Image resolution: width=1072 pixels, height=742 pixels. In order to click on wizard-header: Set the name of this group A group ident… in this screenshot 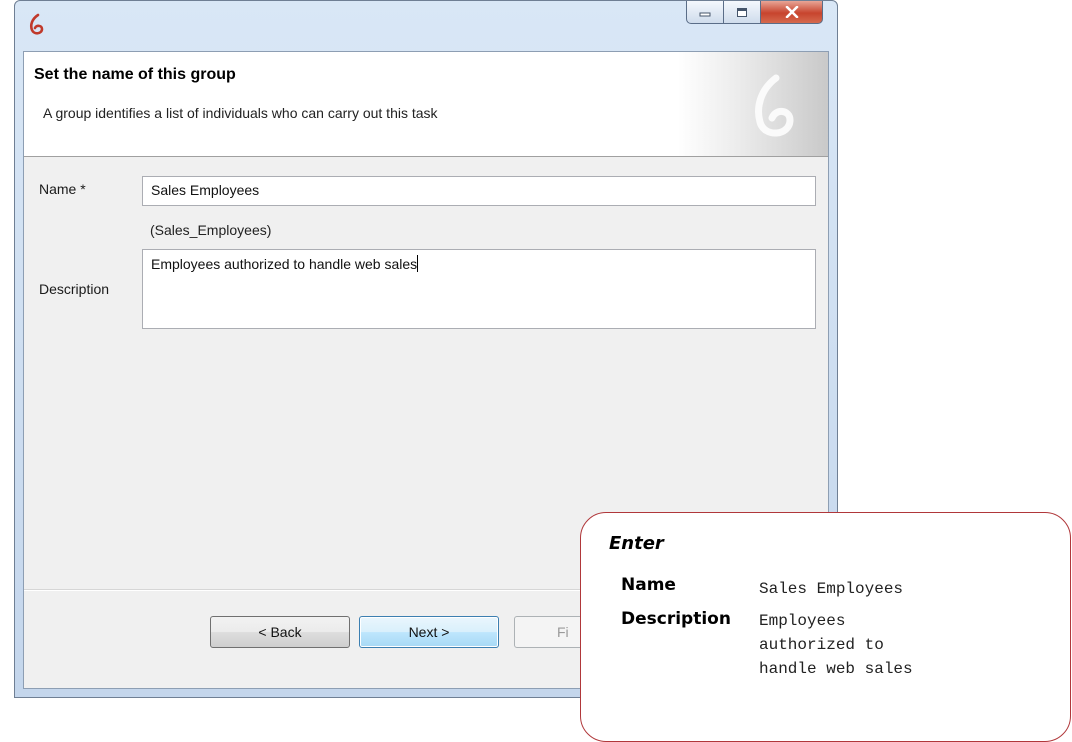, I will do `click(426, 104)`.